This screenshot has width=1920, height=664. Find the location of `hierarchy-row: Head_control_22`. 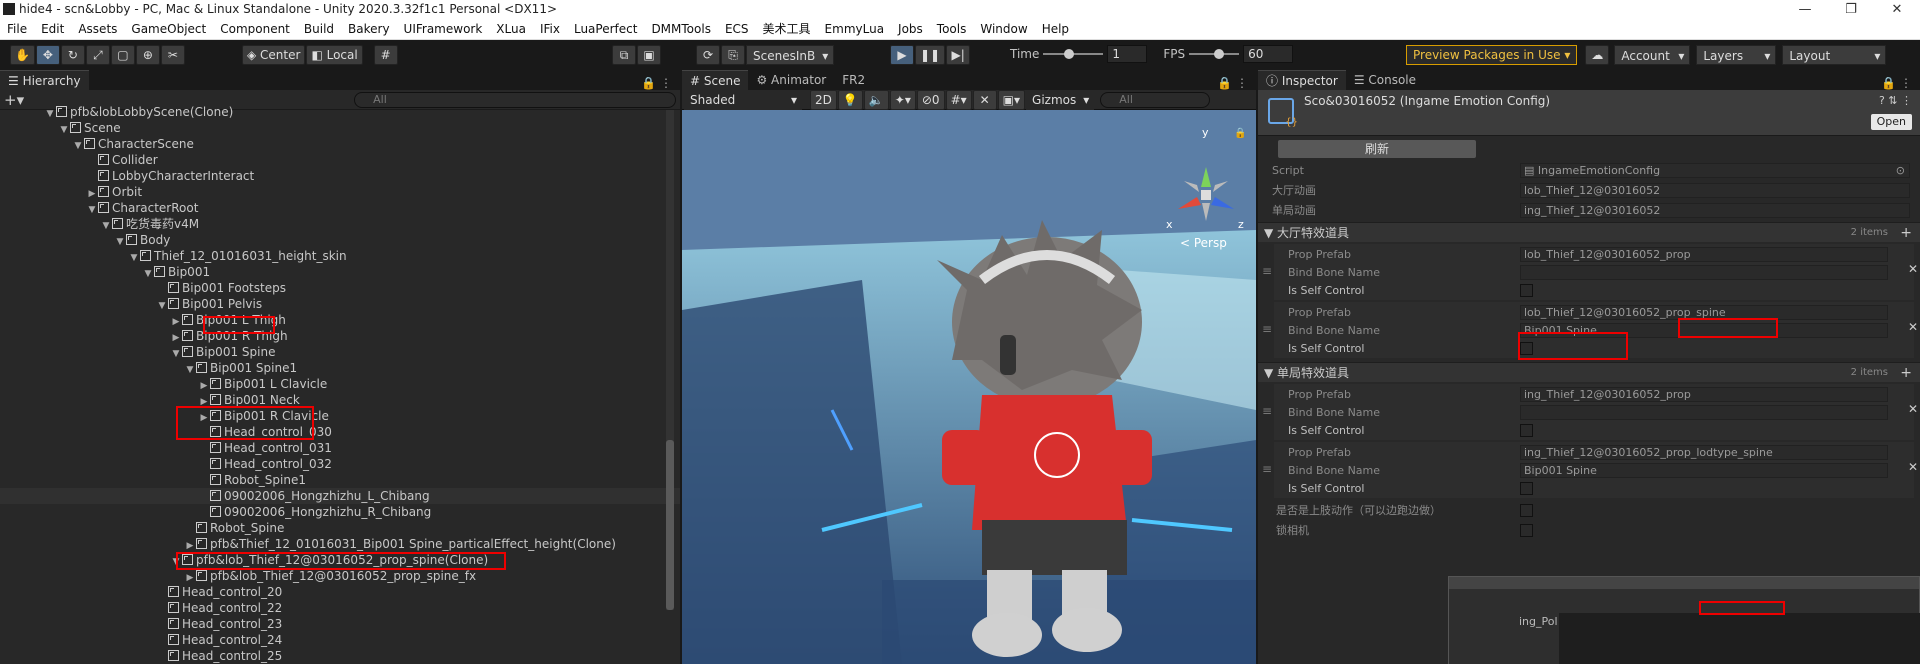

hierarchy-row: Head_control_22 is located at coordinates (340, 608).